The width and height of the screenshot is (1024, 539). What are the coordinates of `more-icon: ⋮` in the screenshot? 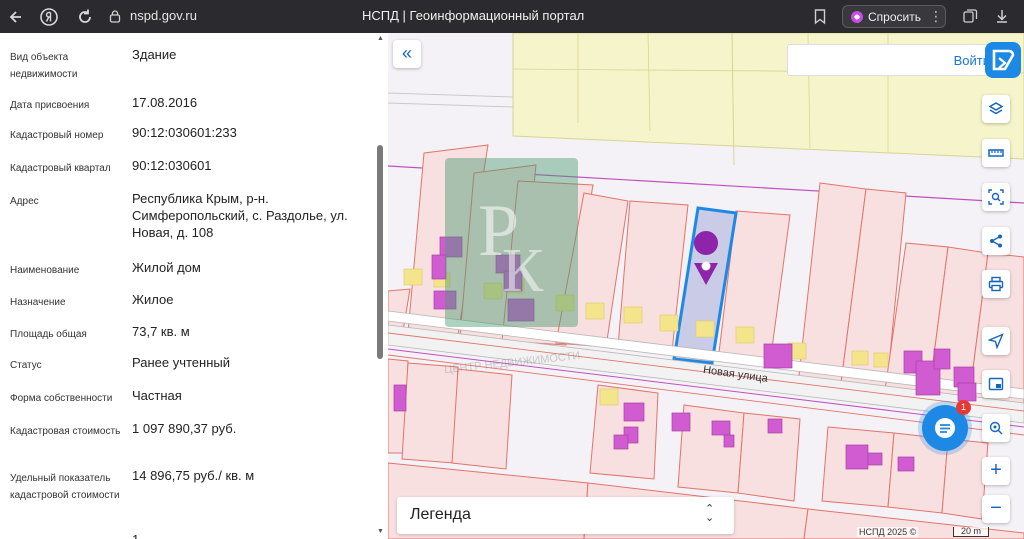 It's located at (936, 16).